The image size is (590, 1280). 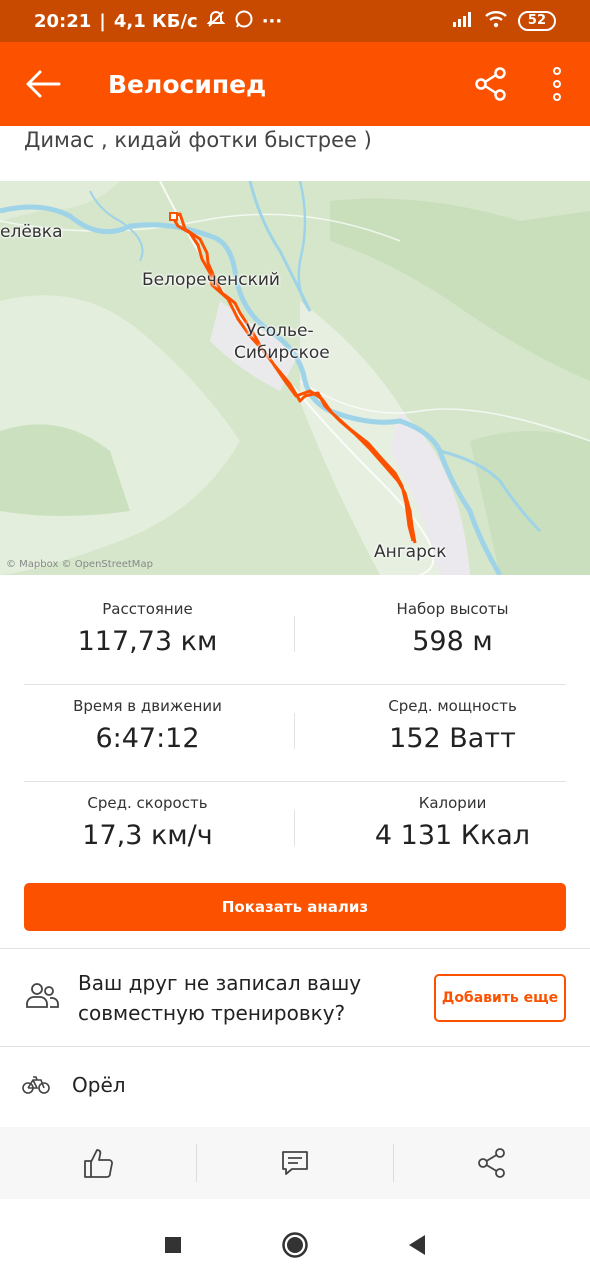 I want to click on circle-icon, so click(x=295, y=1245).